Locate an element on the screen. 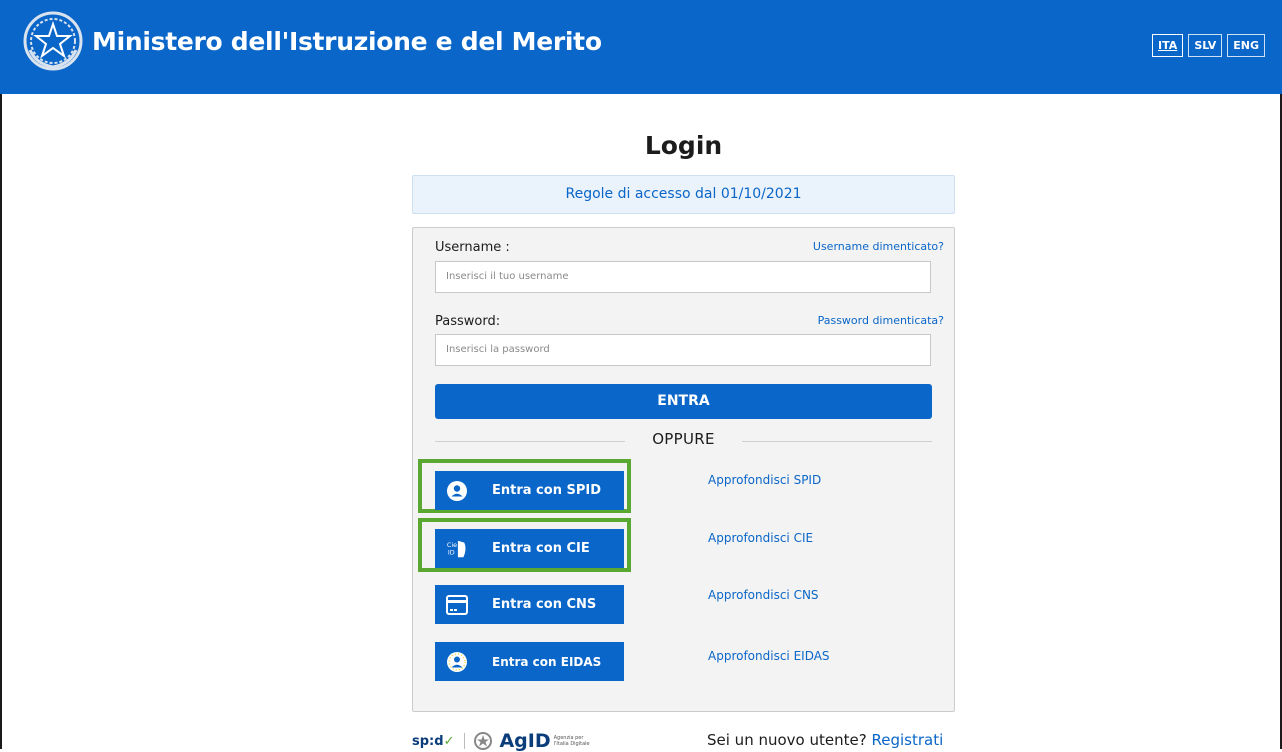 The image size is (1282, 752). language-ita: ITA is located at coordinates (1168, 45).